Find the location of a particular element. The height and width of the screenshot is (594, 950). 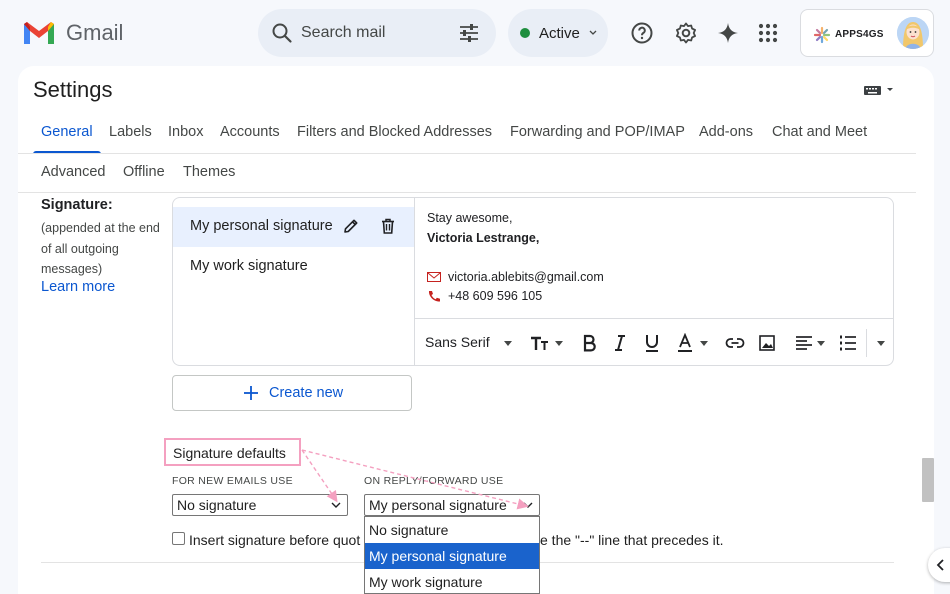

avatar-portrait-icon is located at coordinates (913, 33).